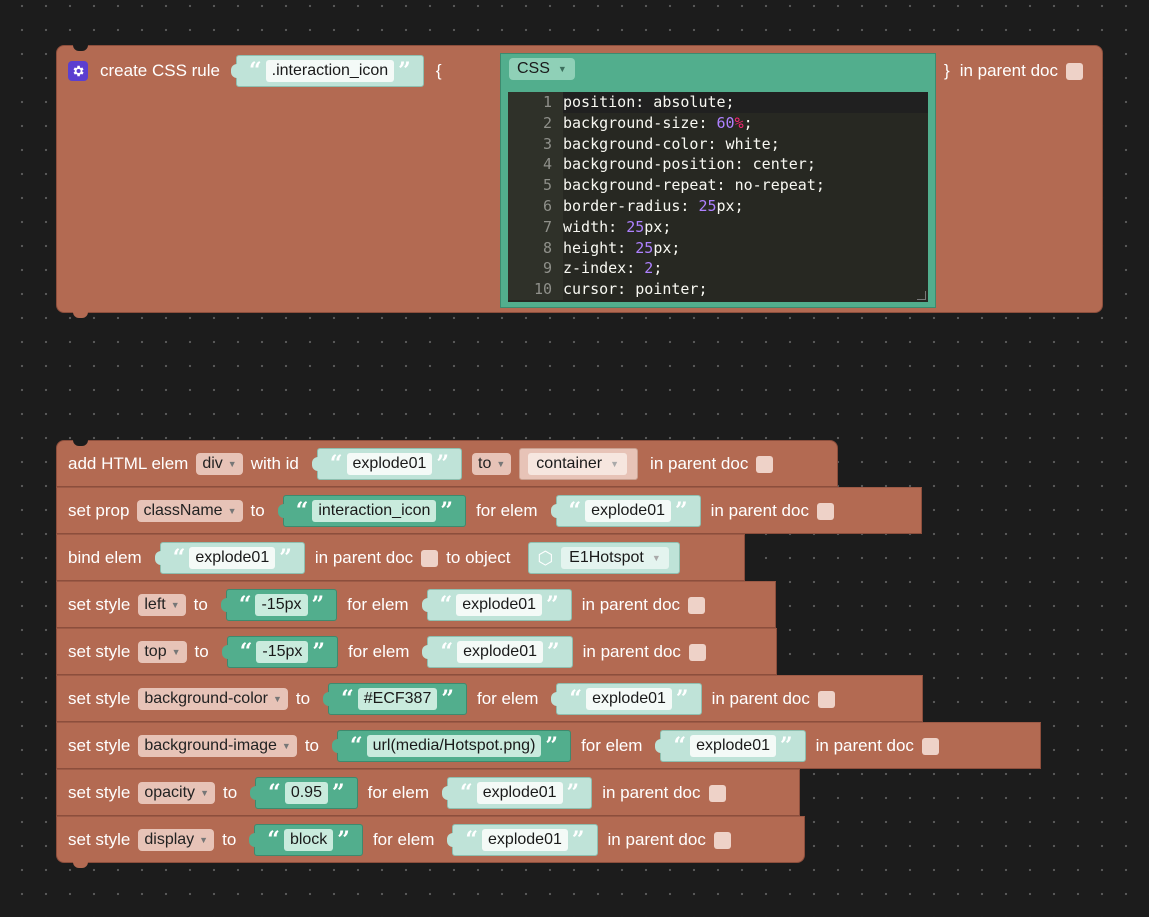  Describe the element at coordinates (718, 248) in the screenshot. I see `code-line: 8 height: 25px;` at that location.